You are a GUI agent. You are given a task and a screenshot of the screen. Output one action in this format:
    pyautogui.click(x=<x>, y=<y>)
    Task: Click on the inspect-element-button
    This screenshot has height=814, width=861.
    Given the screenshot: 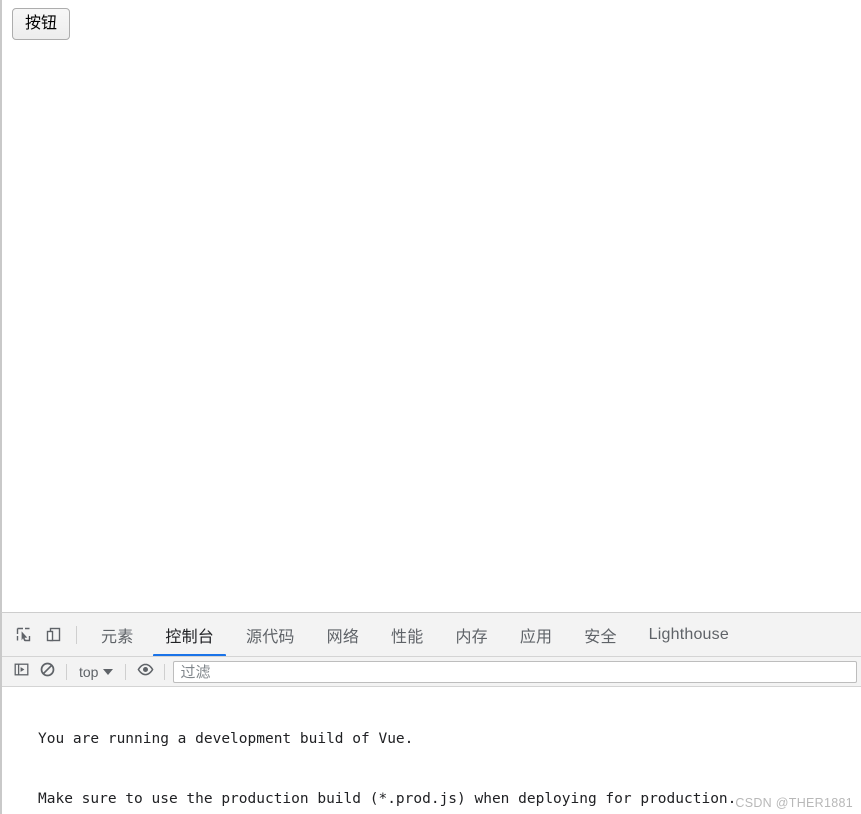 What is the action you would take?
    pyautogui.click(x=23, y=635)
    